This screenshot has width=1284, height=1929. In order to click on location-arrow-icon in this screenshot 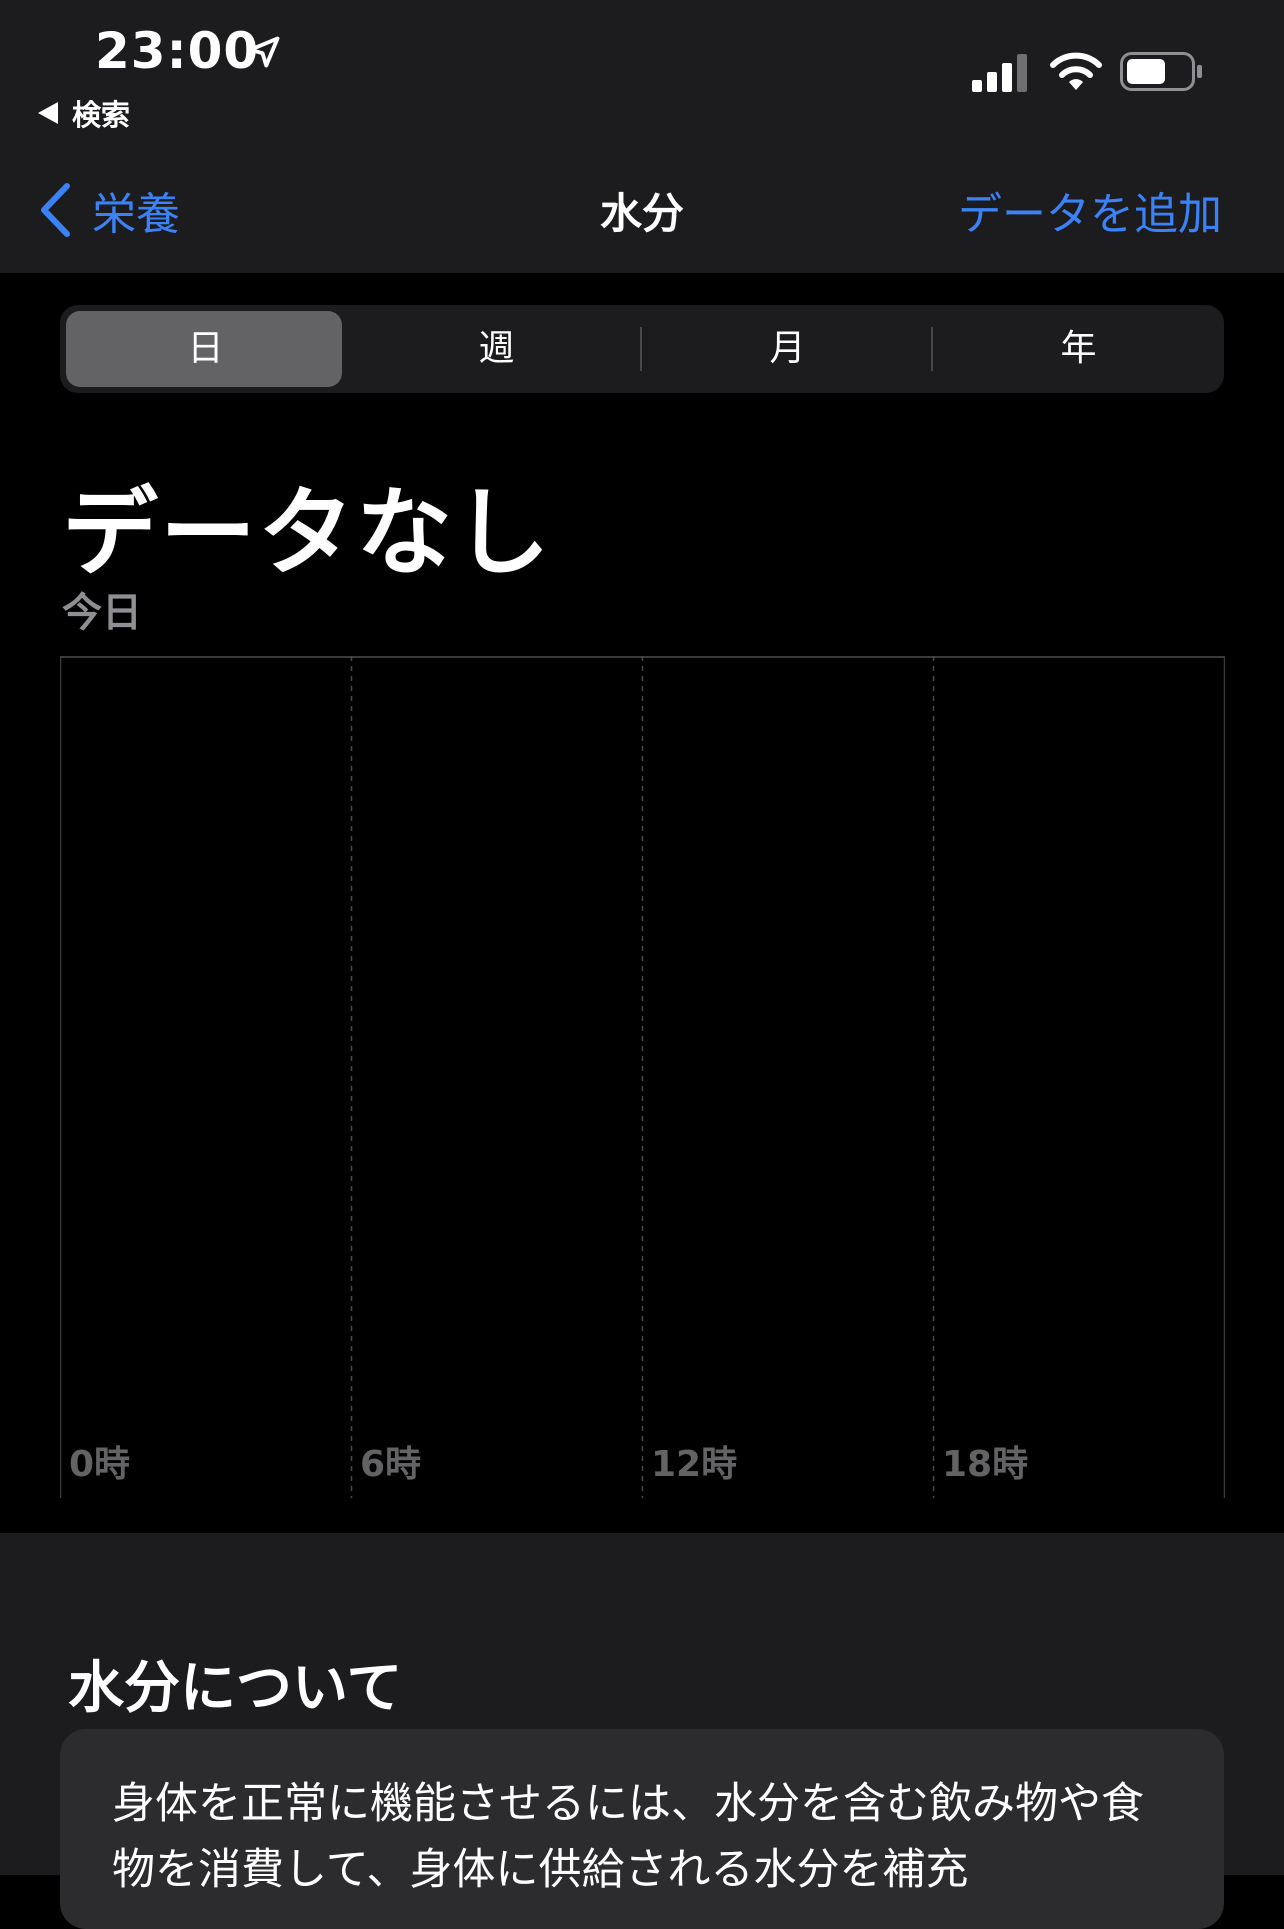, I will do `click(264, 52)`.